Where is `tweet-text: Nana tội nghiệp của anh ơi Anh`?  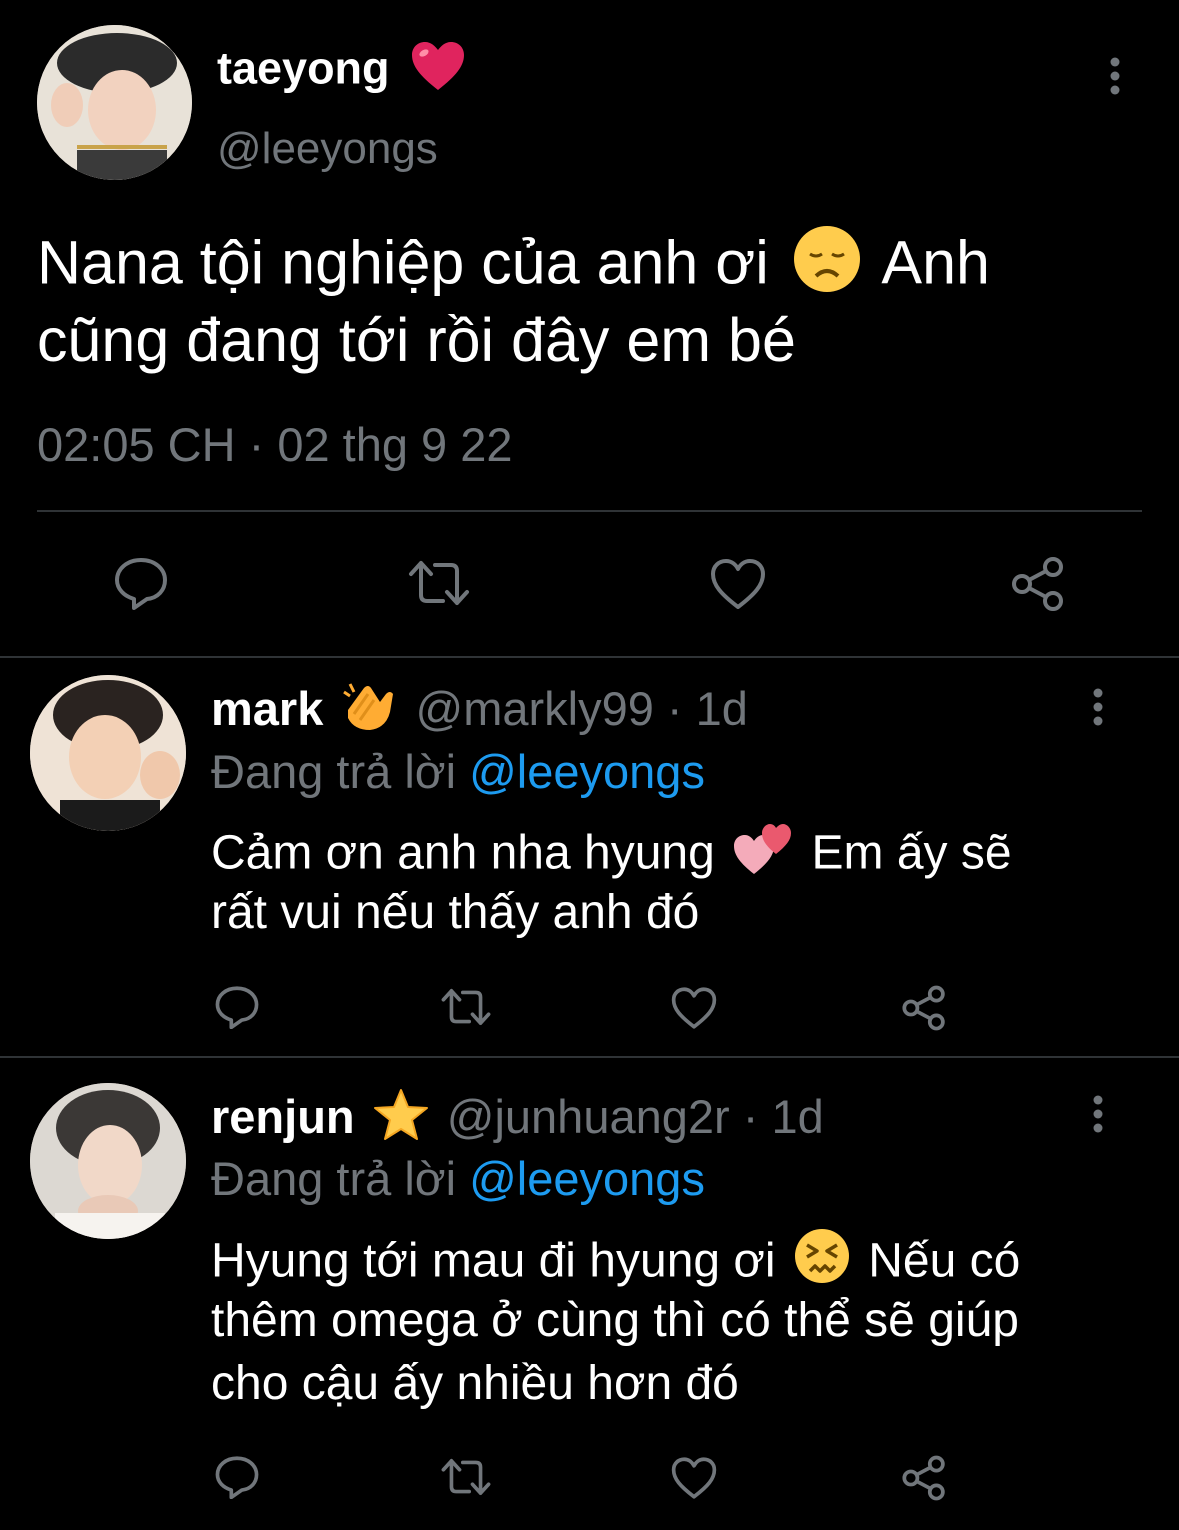
tweet-text: Nana tội nghiệp của anh ơi Anh is located at coordinates (513, 267).